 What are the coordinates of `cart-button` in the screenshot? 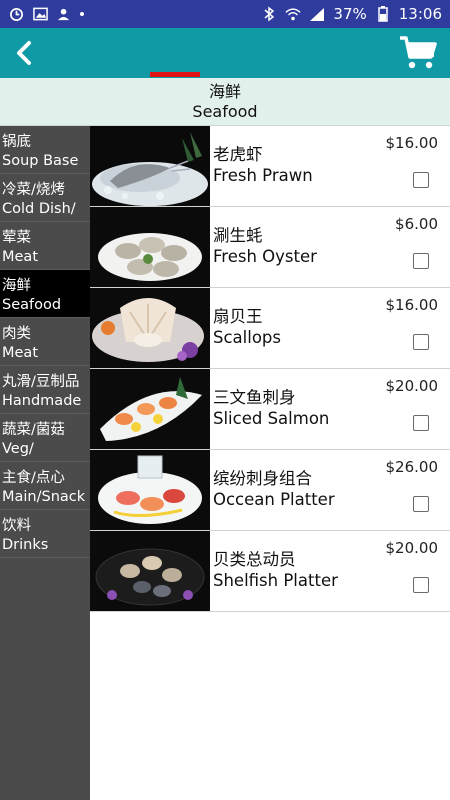 It's located at (418, 53).